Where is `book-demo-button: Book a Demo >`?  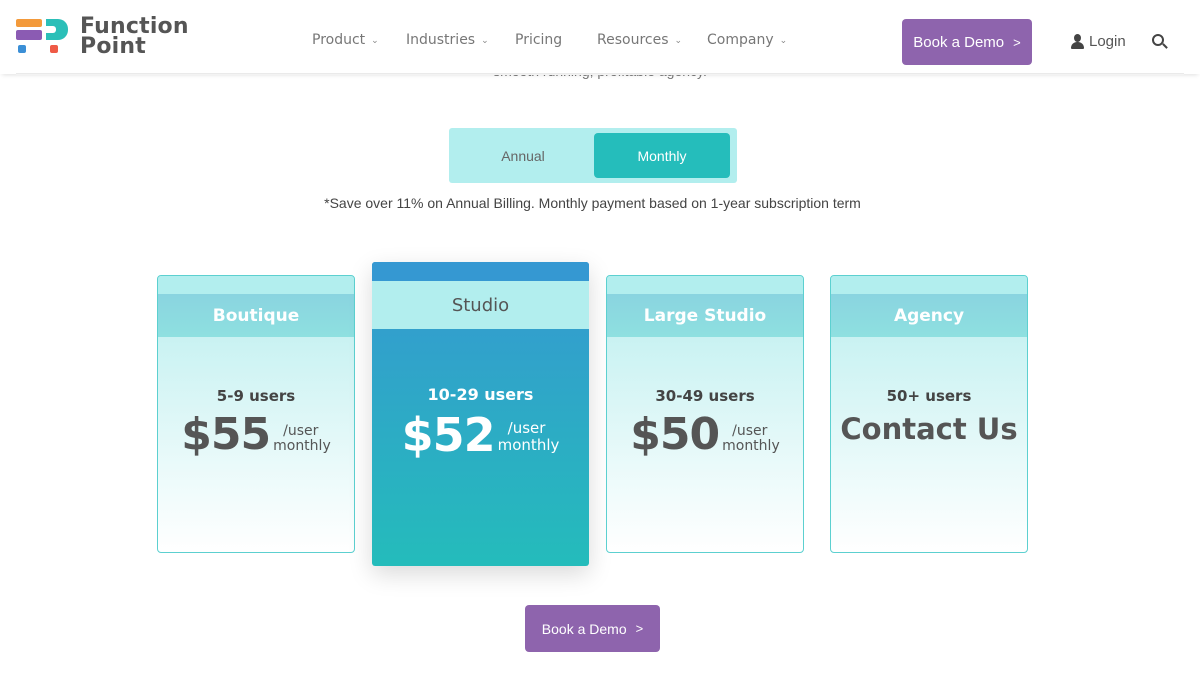 book-demo-button: Book a Demo > is located at coordinates (592, 628).